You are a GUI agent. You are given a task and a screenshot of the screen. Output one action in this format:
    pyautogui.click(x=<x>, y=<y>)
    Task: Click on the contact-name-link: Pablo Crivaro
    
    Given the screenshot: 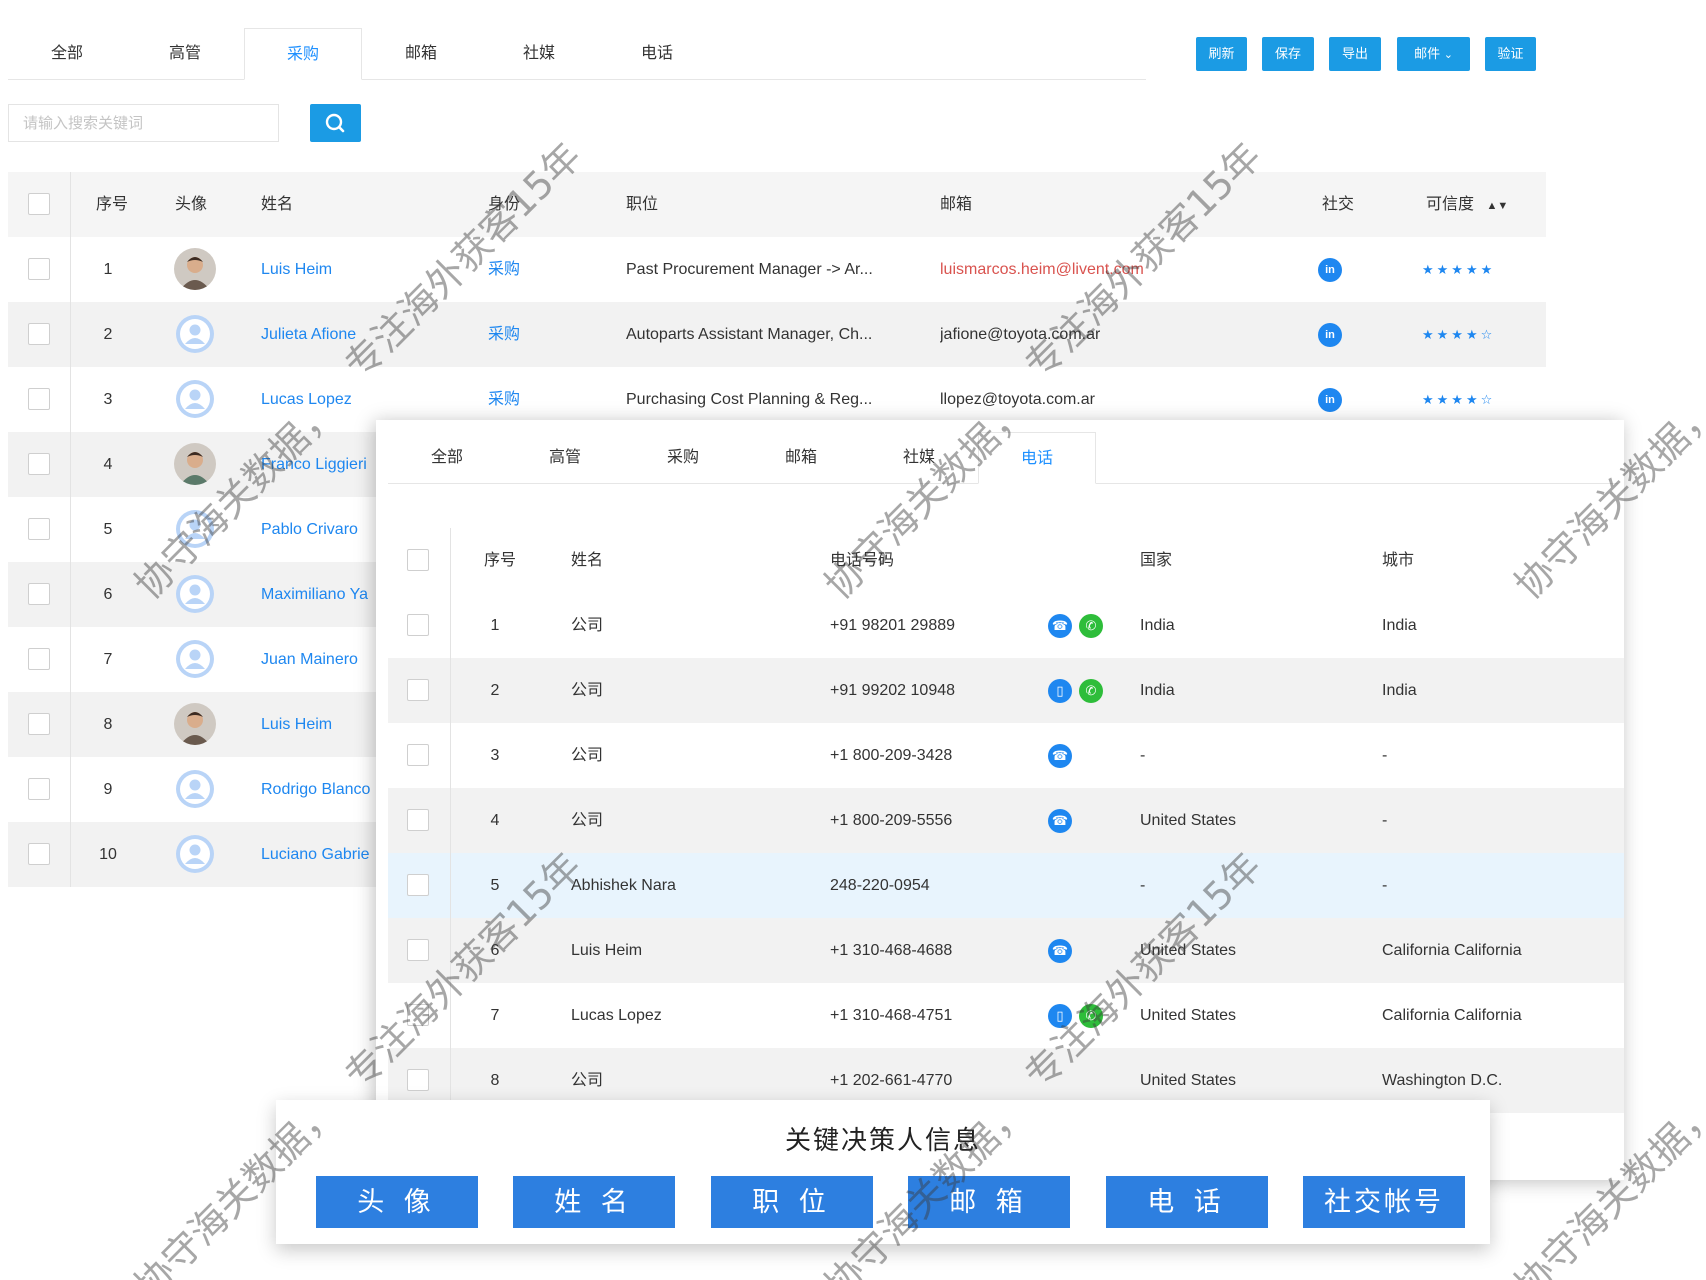 What is the action you would take?
    pyautogui.click(x=309, y=529)
    